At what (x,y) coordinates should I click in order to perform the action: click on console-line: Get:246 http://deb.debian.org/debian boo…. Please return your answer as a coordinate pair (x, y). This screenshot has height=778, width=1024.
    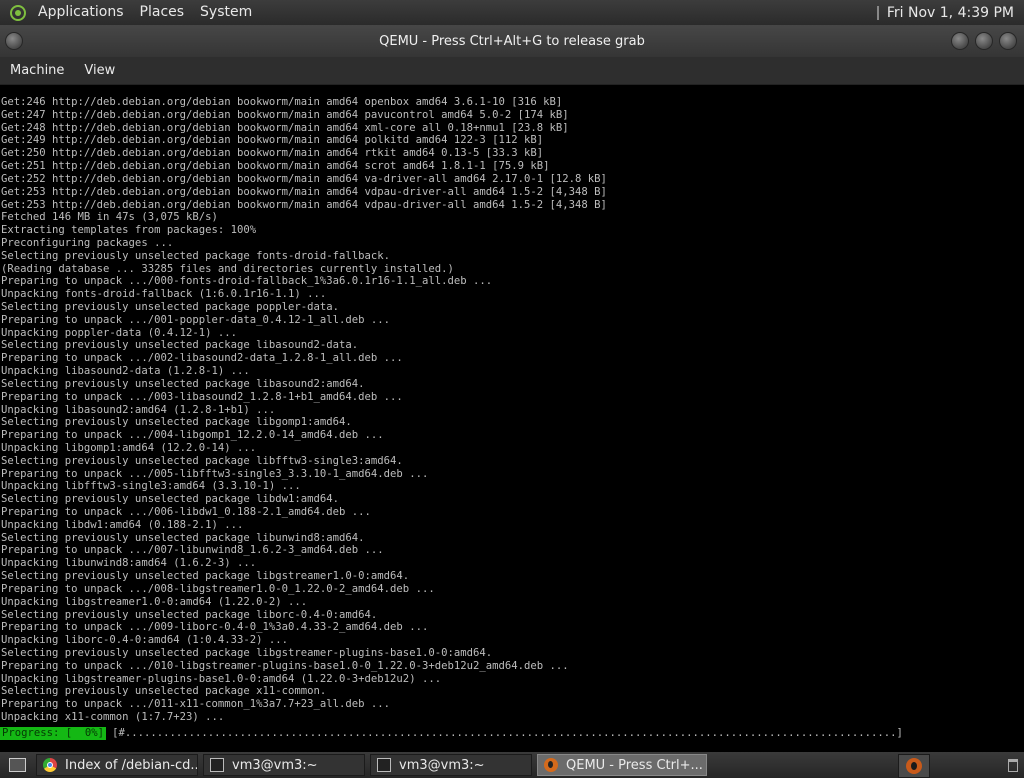
    Looking at the image, I should click on (282, 102).